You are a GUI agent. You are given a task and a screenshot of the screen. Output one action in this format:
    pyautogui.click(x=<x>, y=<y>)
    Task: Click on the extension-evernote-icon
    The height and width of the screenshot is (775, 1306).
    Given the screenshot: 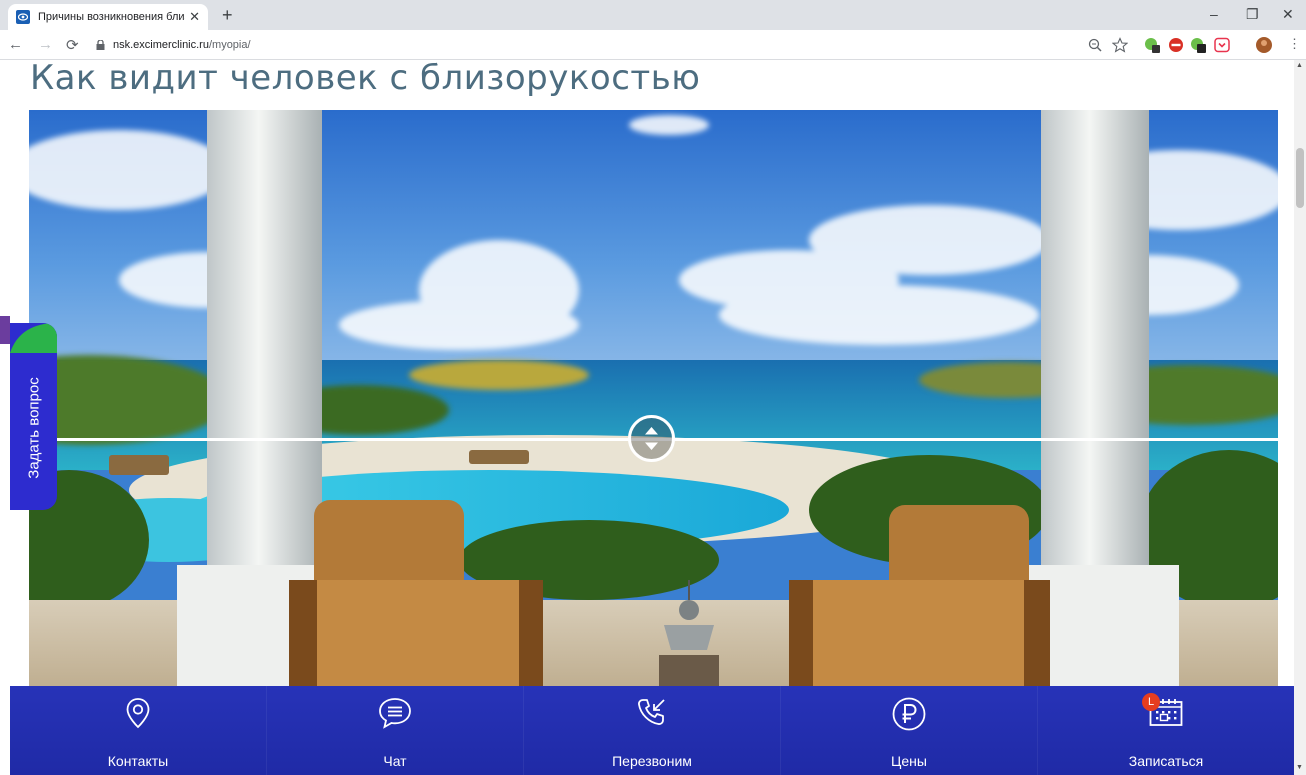 What is the action you would take?
    pyautogui.click(x=1152, y=45)
    